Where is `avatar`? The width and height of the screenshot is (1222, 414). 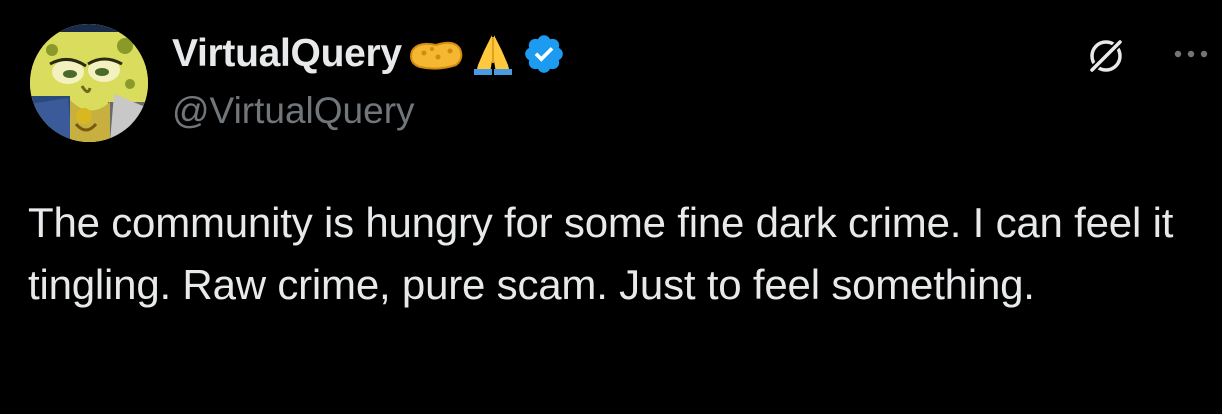
avatar is located at coordinates (89, 83).